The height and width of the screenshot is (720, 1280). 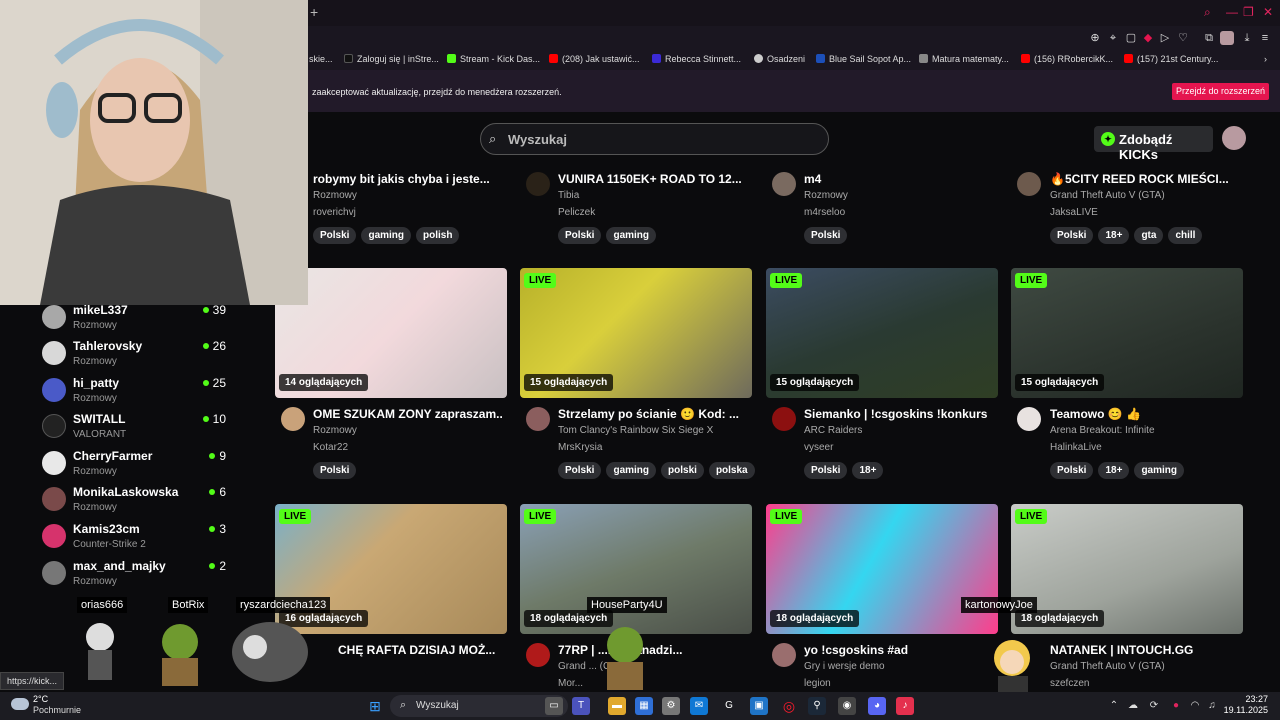 What do you see at coordinates (1265, 38) in the screenshot?
I see `menu-icon: ≡` at bounding box center [1265, 38].